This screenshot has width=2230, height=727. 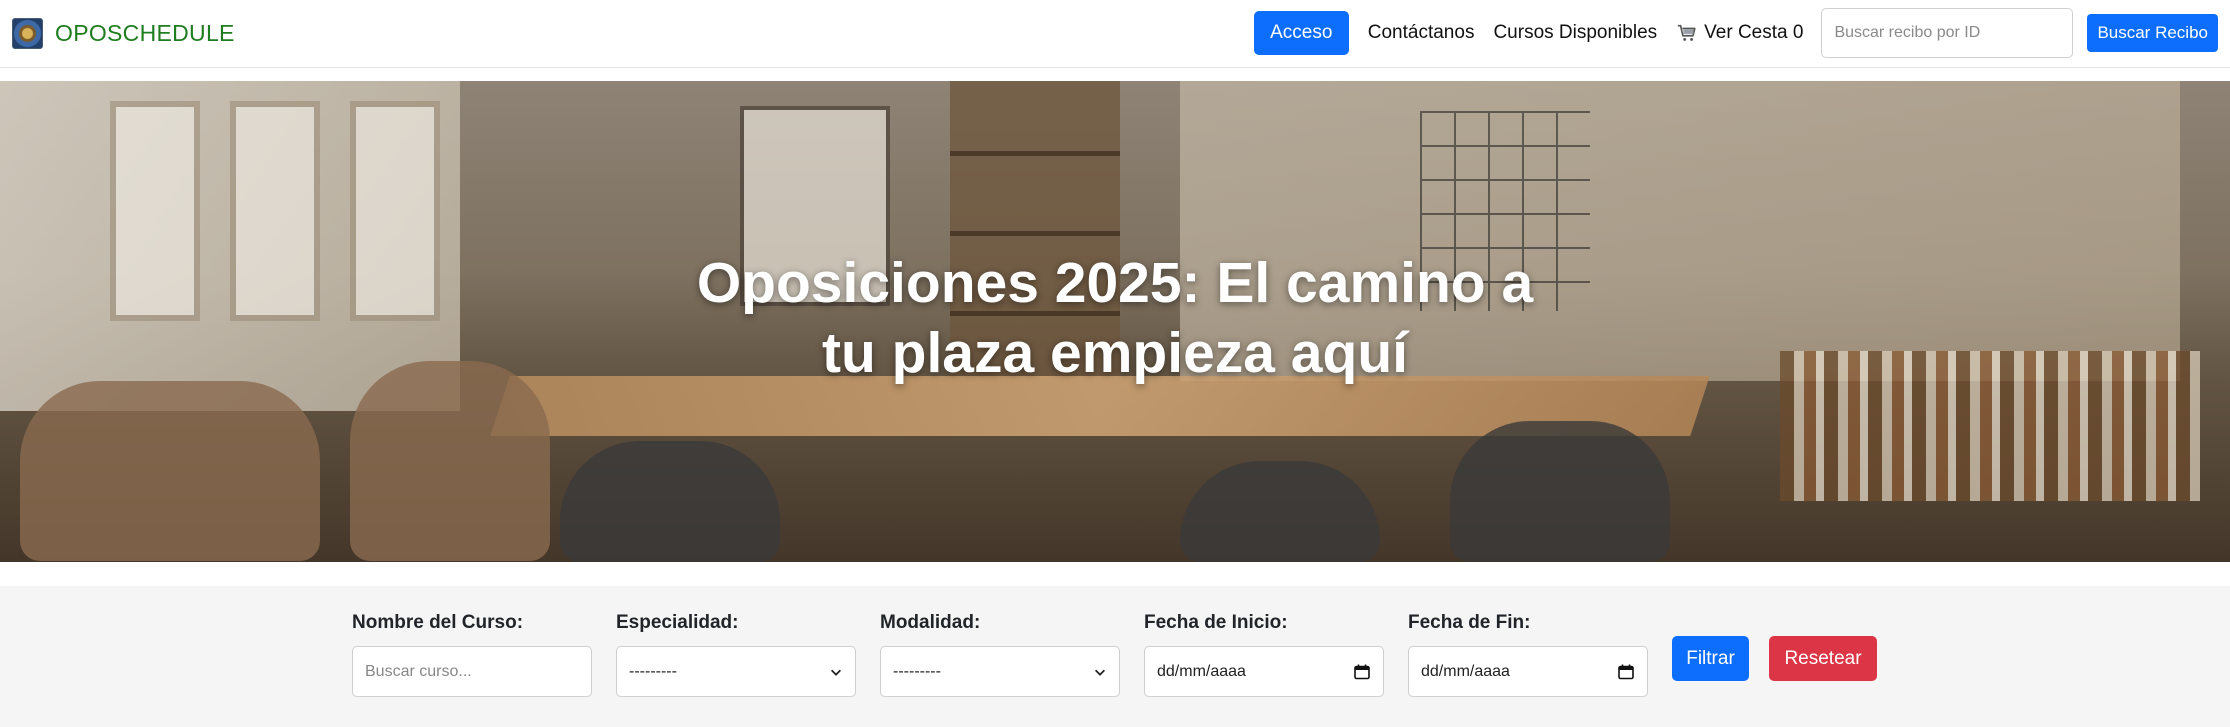 What do you see at coordinates (677, 622) in the screenshot?
I see `specialty-label: Especialidad:` at bounding box center [677, 622].